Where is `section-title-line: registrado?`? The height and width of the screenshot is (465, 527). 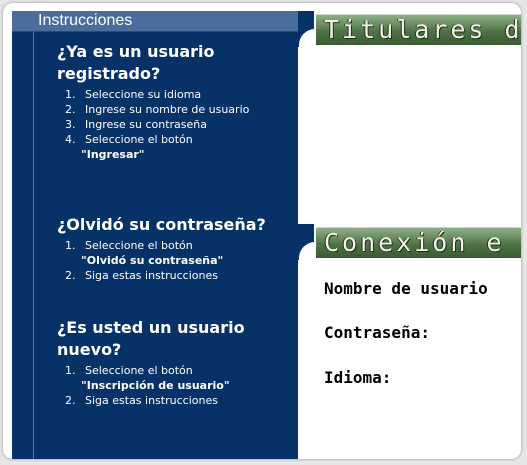
section-title-line: registrado? is located at coordinates (109, 73).